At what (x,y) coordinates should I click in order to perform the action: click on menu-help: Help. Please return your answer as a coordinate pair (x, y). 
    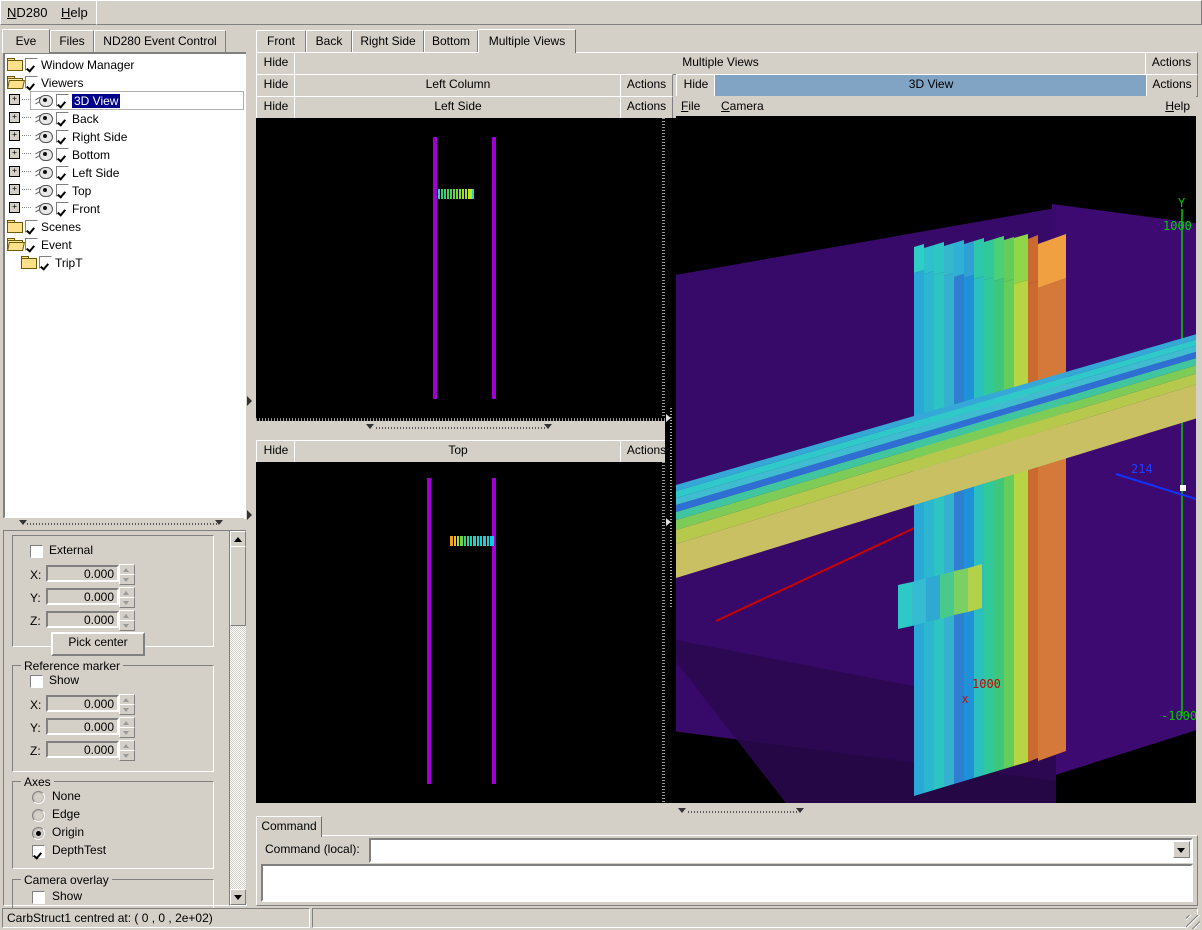
    Looking at the image, I should click on (74, 12).